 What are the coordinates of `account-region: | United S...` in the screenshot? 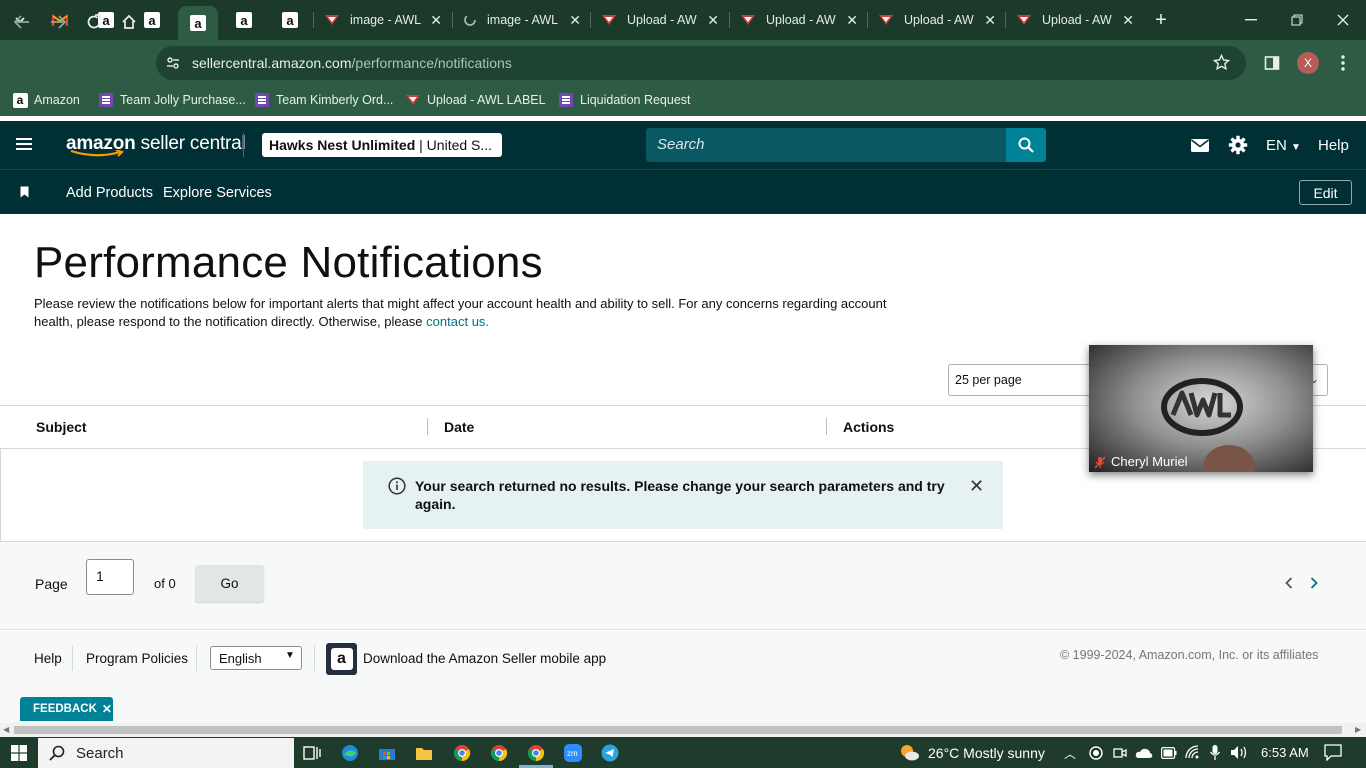 It's located at (456, 145).